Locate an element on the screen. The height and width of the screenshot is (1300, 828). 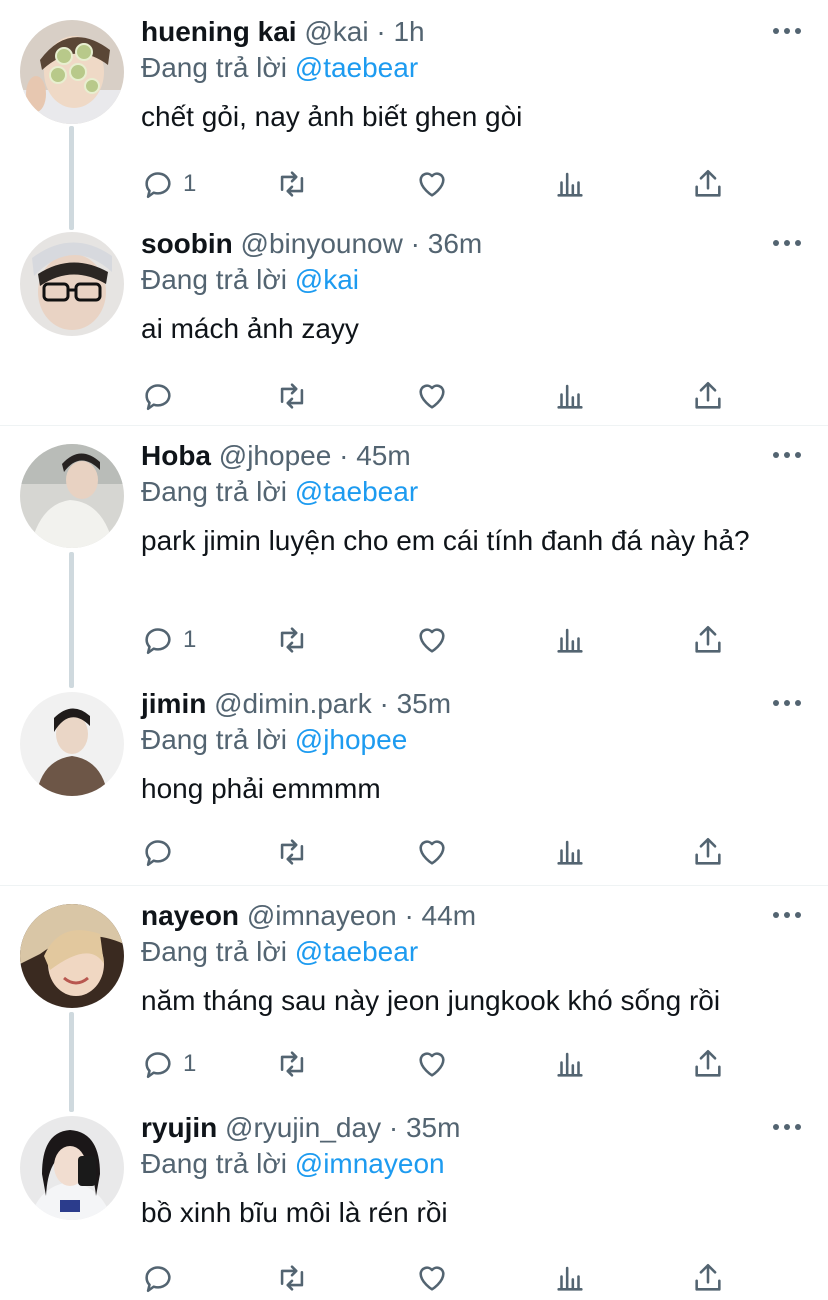
reply-mention: @imnayeon is located at coordinates (370, 1163).